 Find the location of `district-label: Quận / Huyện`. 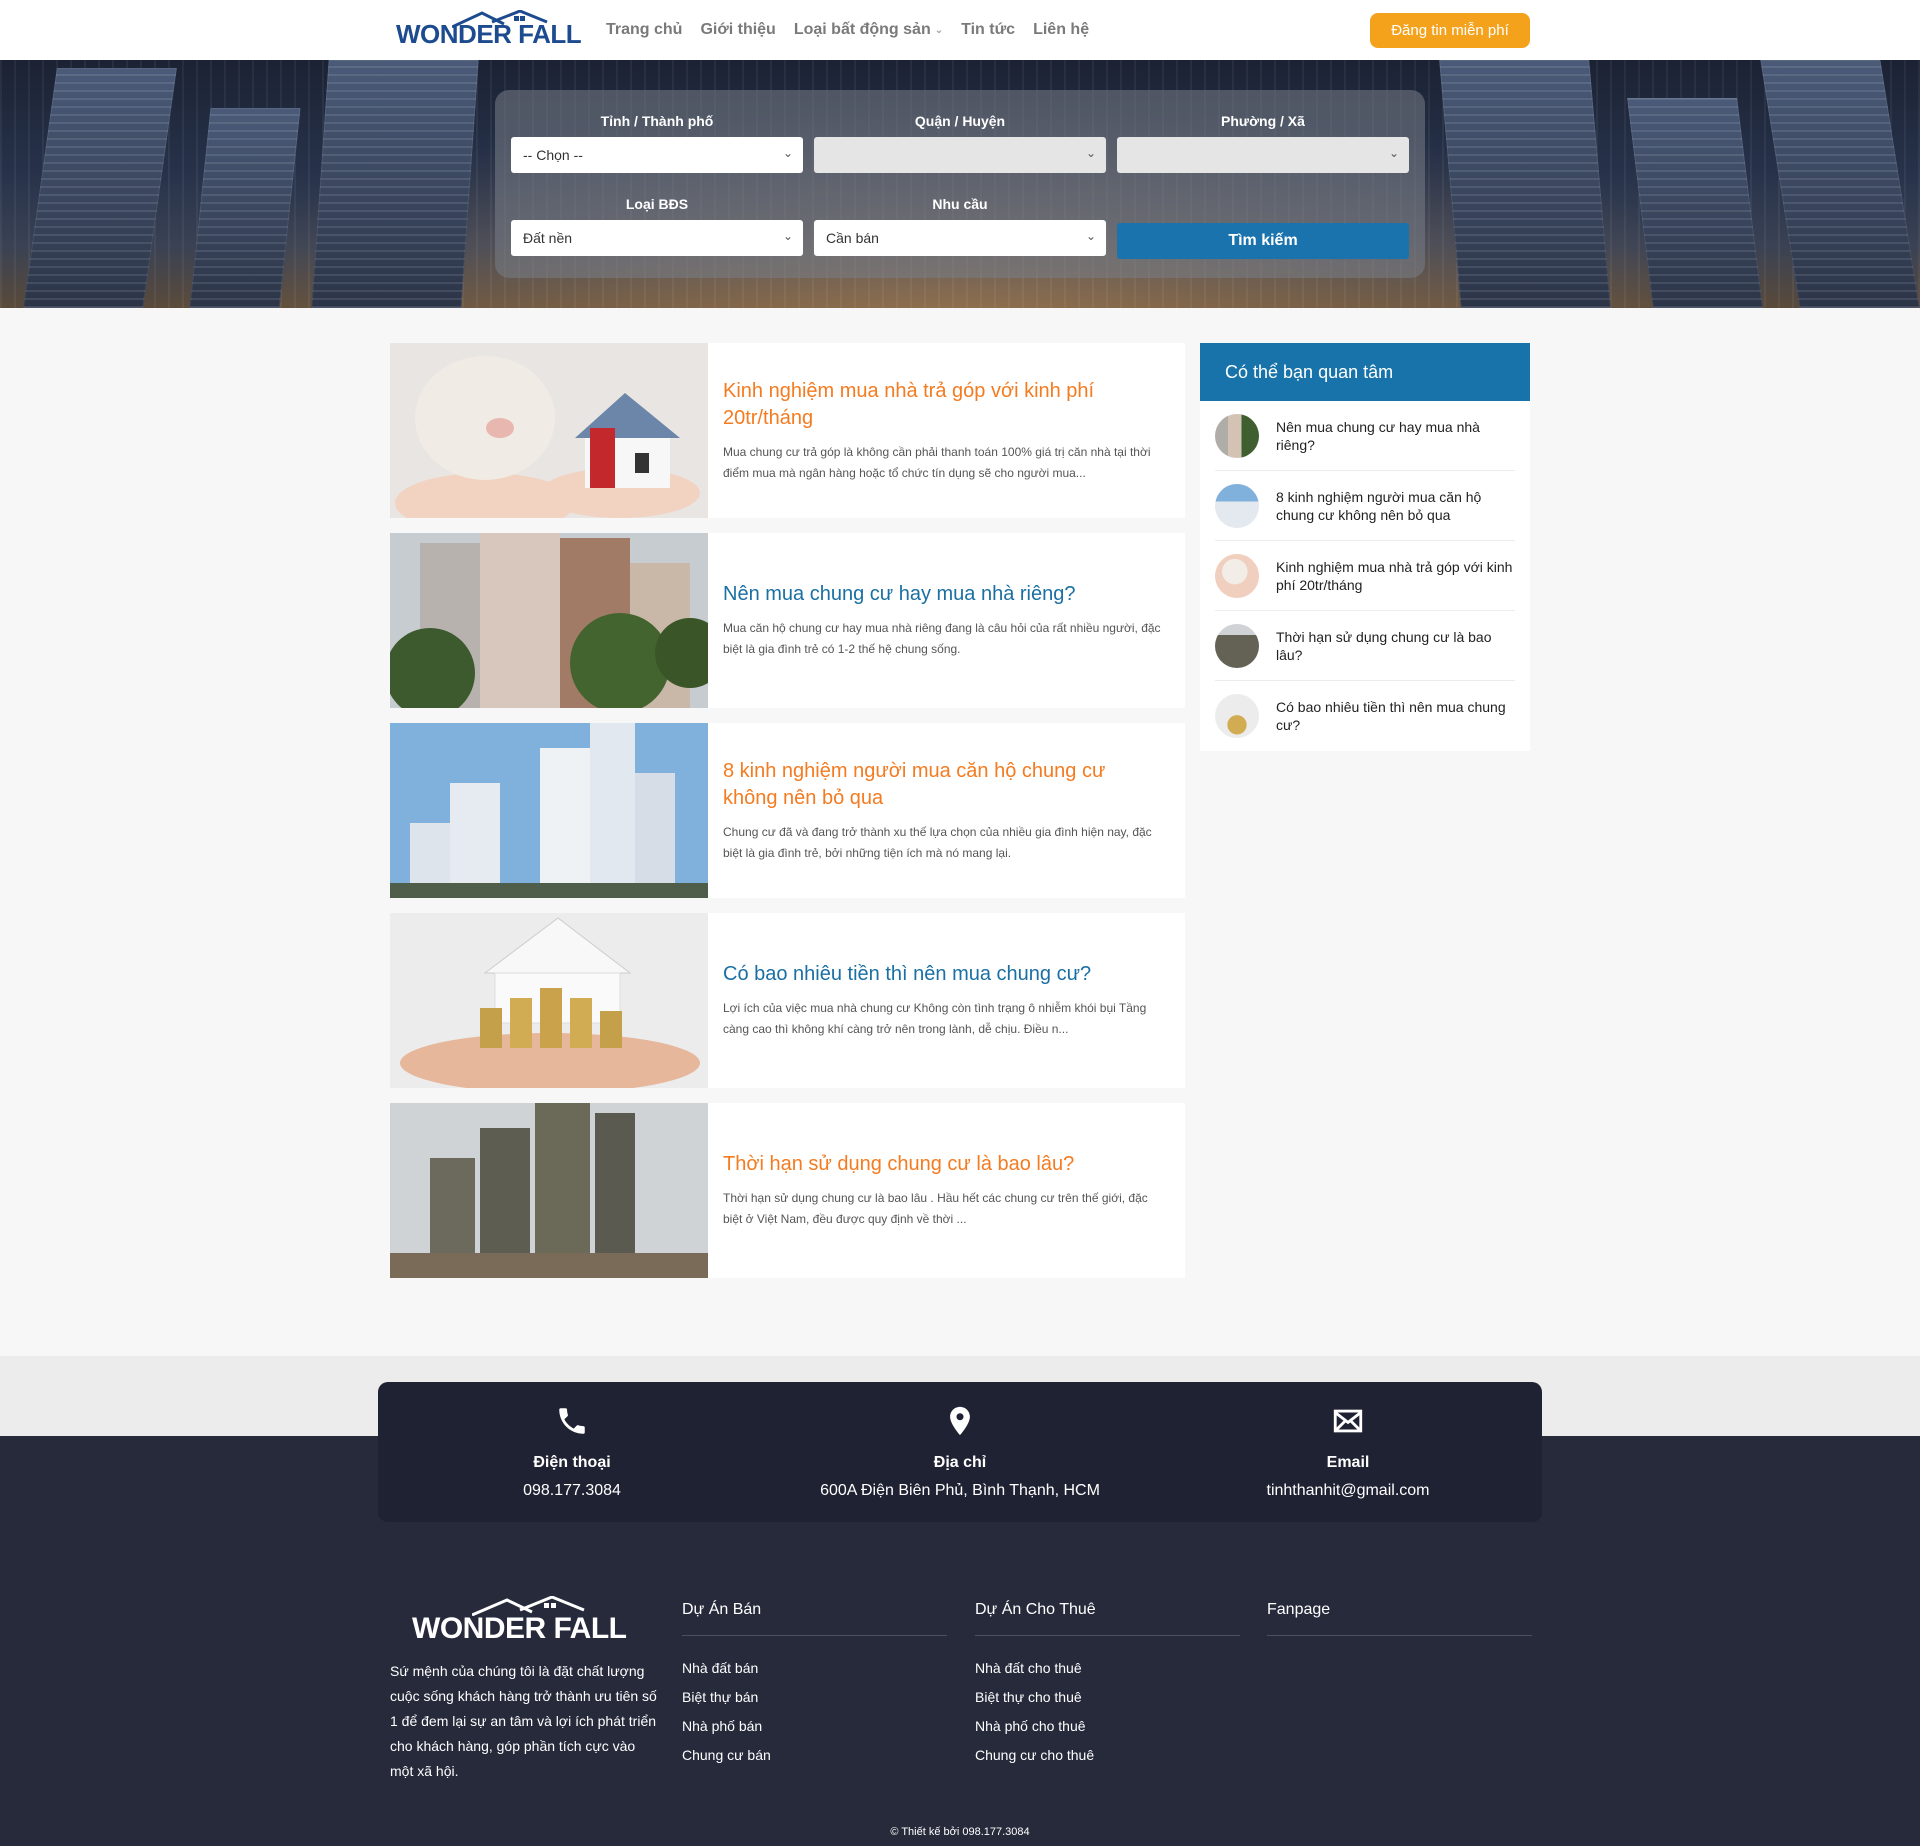

district-label: Quận / Huyện is located at coordinates (960, 121).